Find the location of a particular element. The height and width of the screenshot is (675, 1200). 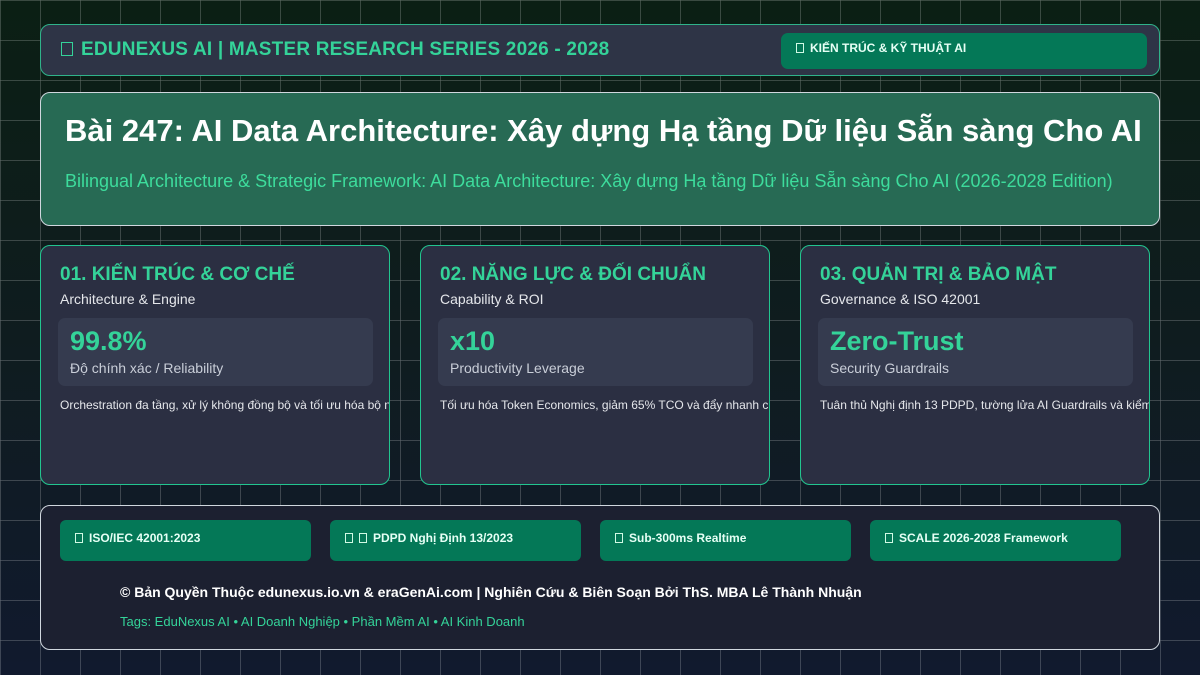

lightning-icon is located at coordinates (619, 538).